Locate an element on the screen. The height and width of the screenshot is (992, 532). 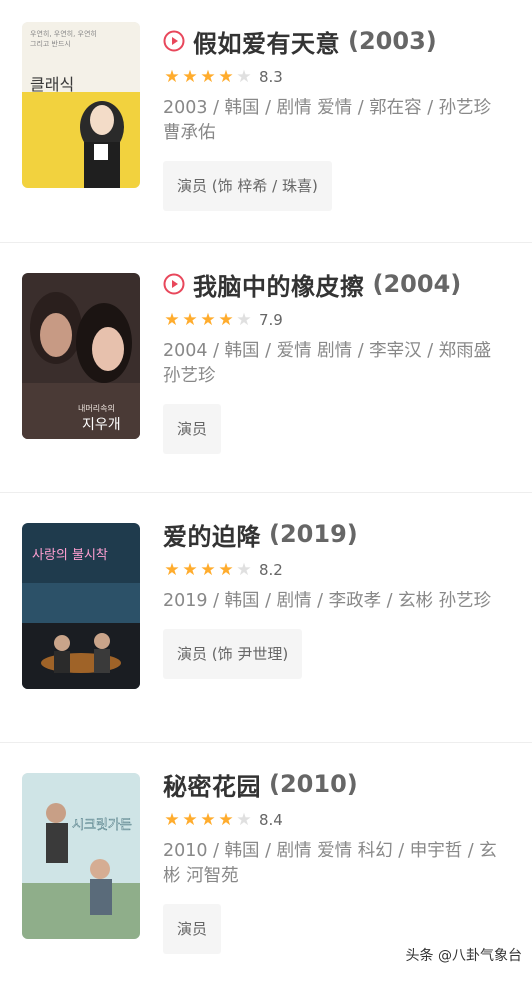
rating: ★ ★ ★ ★ ★ 7.9 is located at coordinates (338, 320).